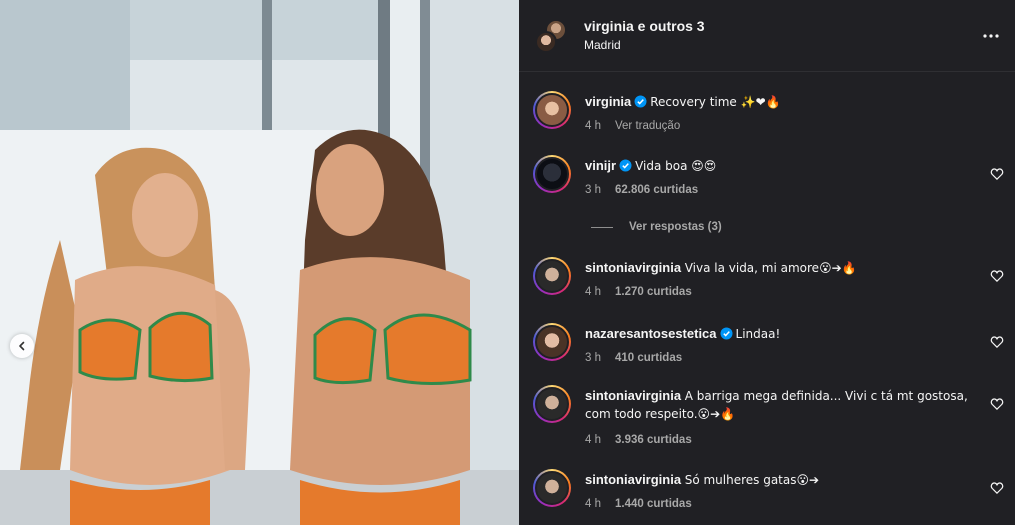 Image resolution: width=1015 pixels, height=525 pixels. What do you see at coordinates (653, 504) in the screenshot?
I see `like-count: 1.440 curtidas` at bounding box center [653, 504].